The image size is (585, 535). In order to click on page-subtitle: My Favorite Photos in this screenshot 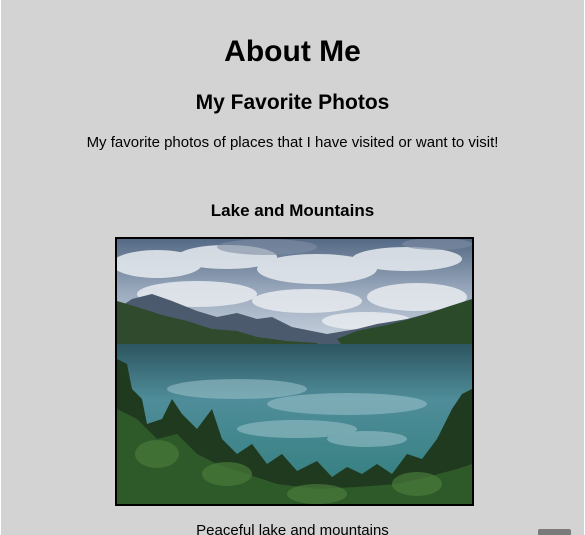, I will do `click(292, 102)`.